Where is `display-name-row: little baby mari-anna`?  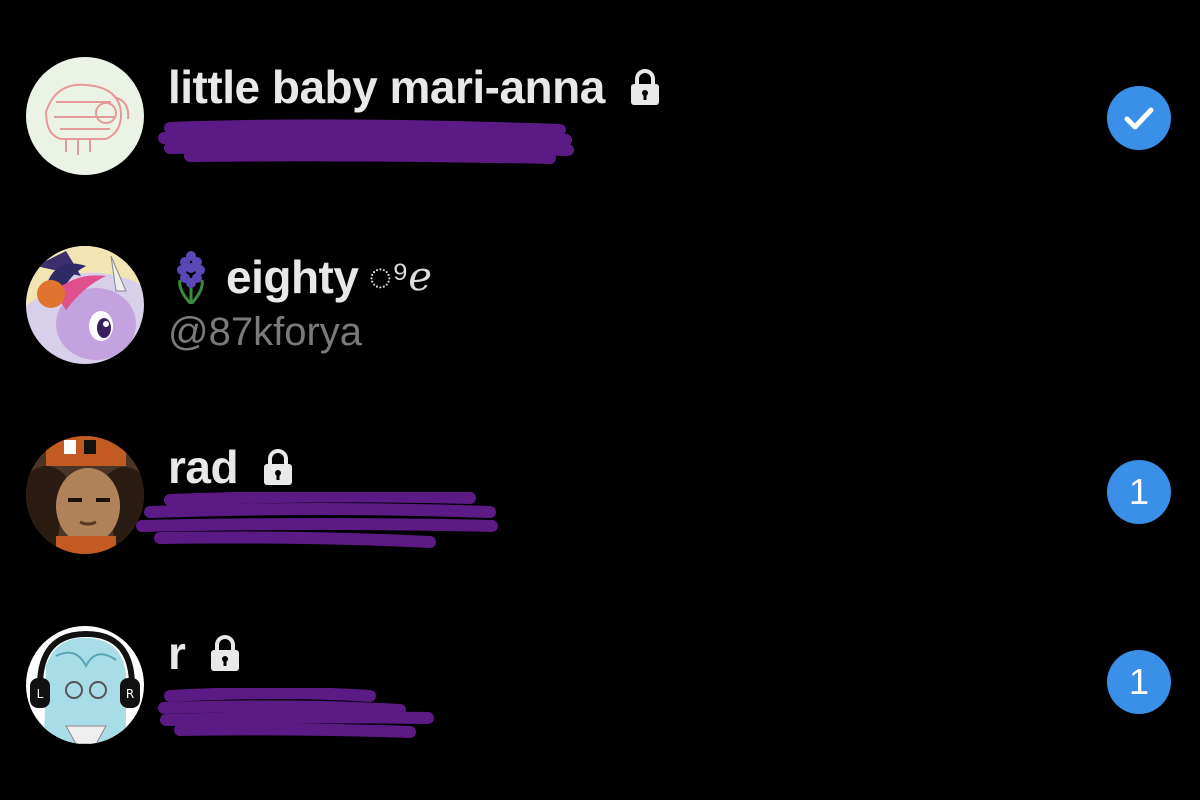 display-name-row: little baby mari-anna is located at coordinates (415, 87).